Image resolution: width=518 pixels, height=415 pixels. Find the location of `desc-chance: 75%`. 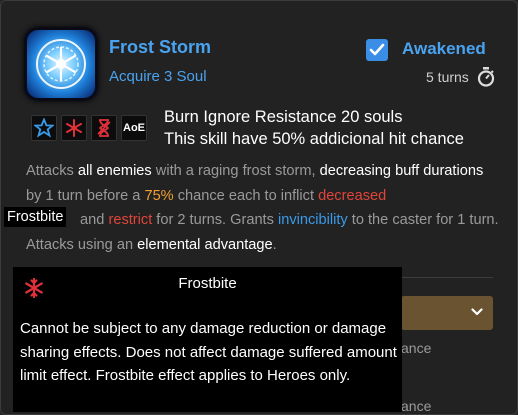

desc-chance: 75% is located at coordinates (159, 195).